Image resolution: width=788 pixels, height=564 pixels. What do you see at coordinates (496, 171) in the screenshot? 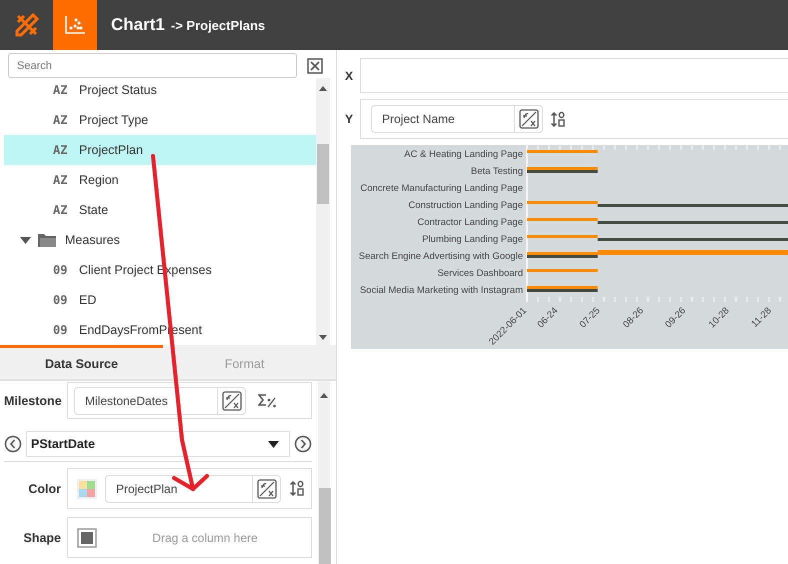
I see `category-label: Beta Testing` at bounding box center [496, 171].